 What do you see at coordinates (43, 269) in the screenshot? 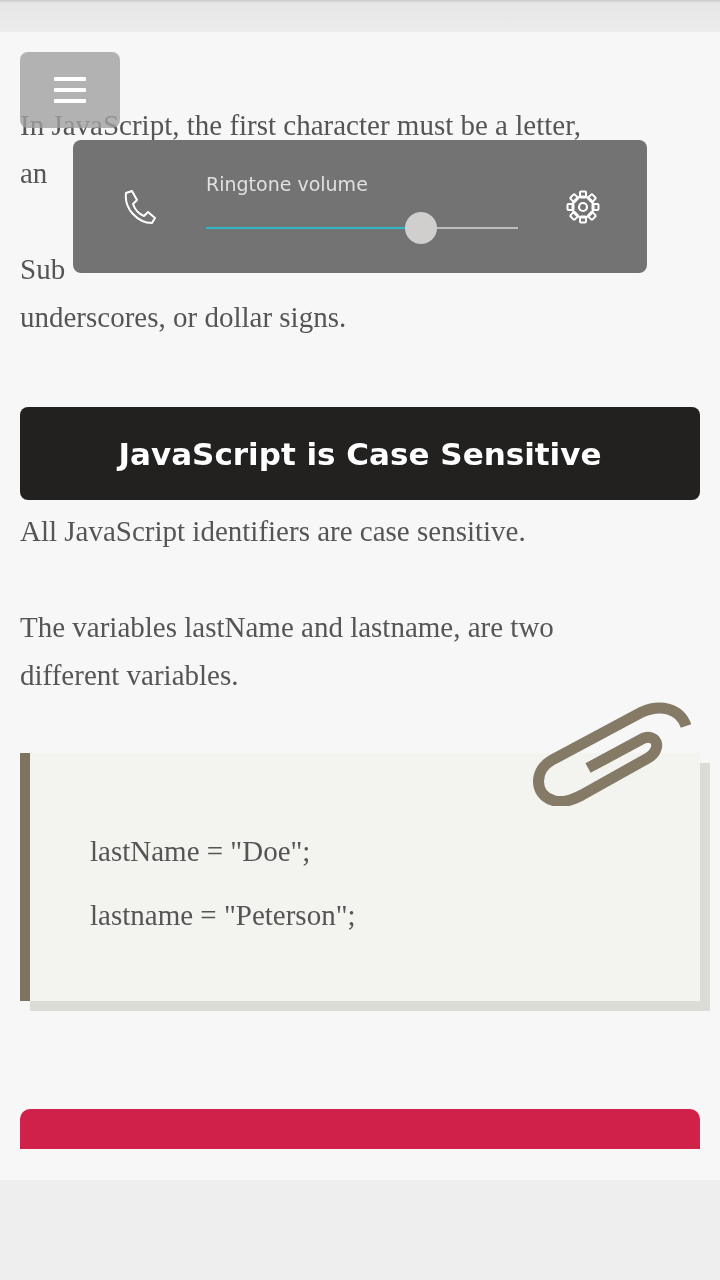
I see `text-line: Sub` at bounding box center [43, 269].